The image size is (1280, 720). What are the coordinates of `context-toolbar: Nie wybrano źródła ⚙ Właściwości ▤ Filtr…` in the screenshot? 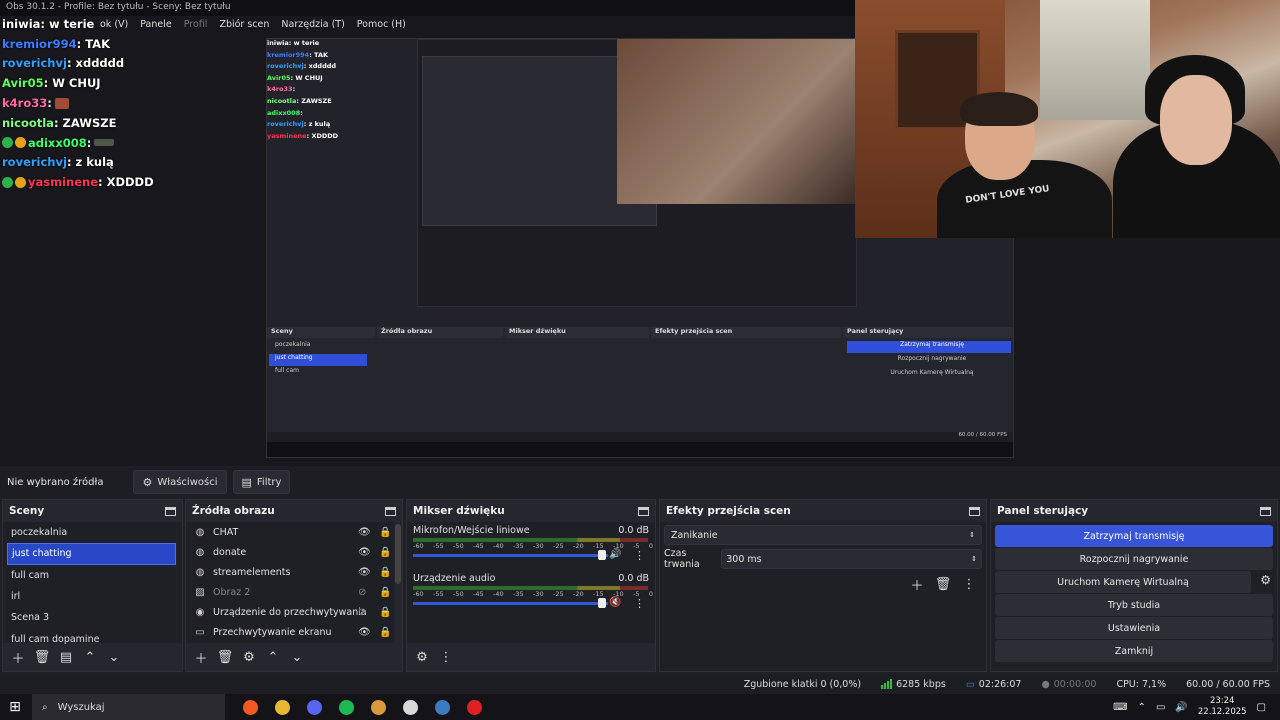 It's located at (640, 482).